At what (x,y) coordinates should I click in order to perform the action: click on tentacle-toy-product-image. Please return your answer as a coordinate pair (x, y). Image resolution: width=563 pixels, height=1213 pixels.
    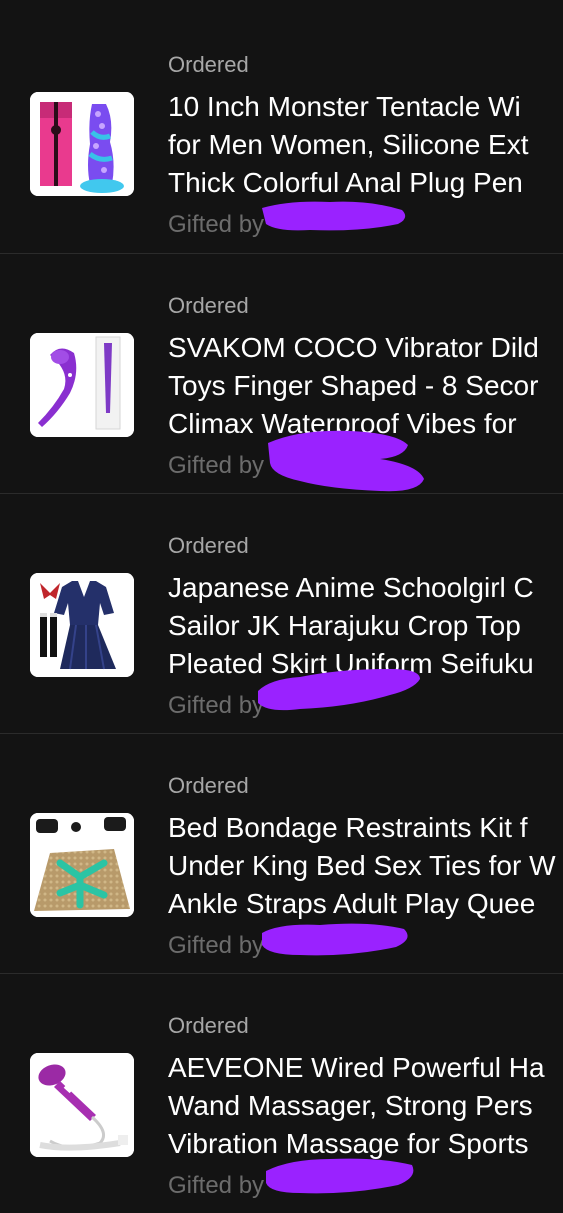
    Looking at the image, I should click on (82, 144).